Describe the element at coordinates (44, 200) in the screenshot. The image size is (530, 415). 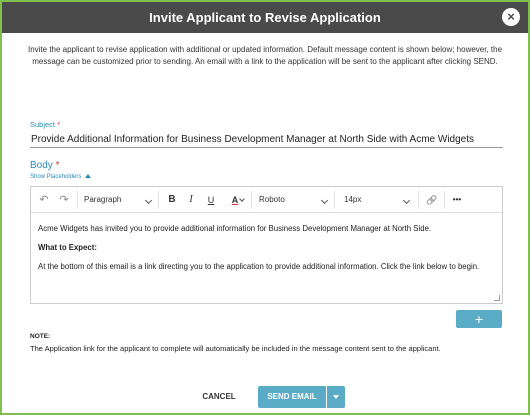
I see `undo-icon: ↶` at that location.